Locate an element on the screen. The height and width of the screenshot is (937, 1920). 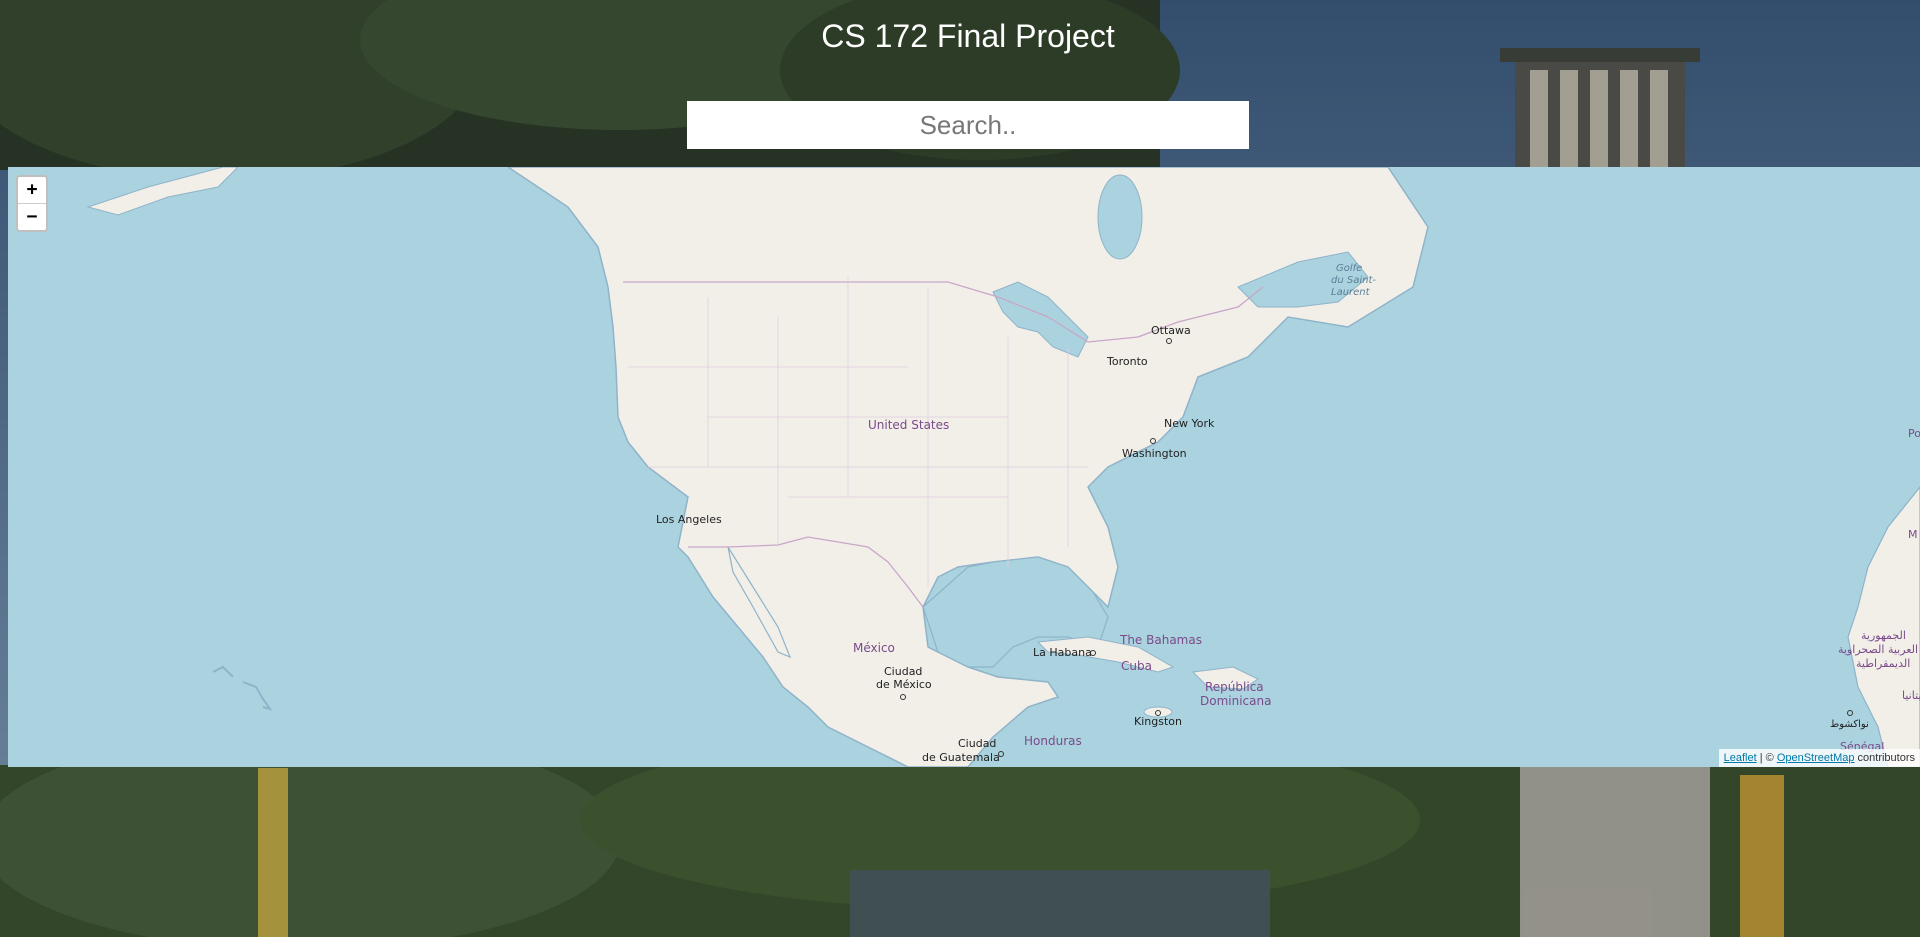
label-sahrawi-line2: العربية الصحراوية is located at coordinates (1878, 649).